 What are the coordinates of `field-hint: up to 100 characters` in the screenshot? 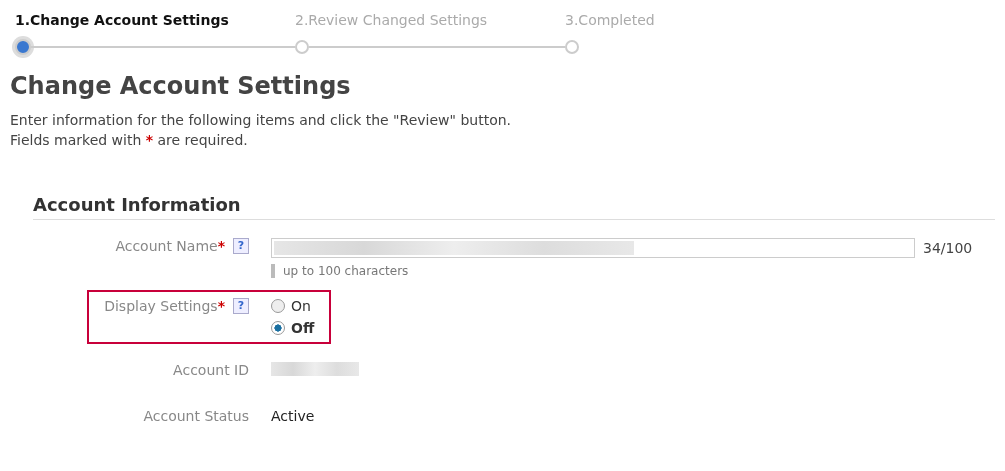 It's located at (622, 271).